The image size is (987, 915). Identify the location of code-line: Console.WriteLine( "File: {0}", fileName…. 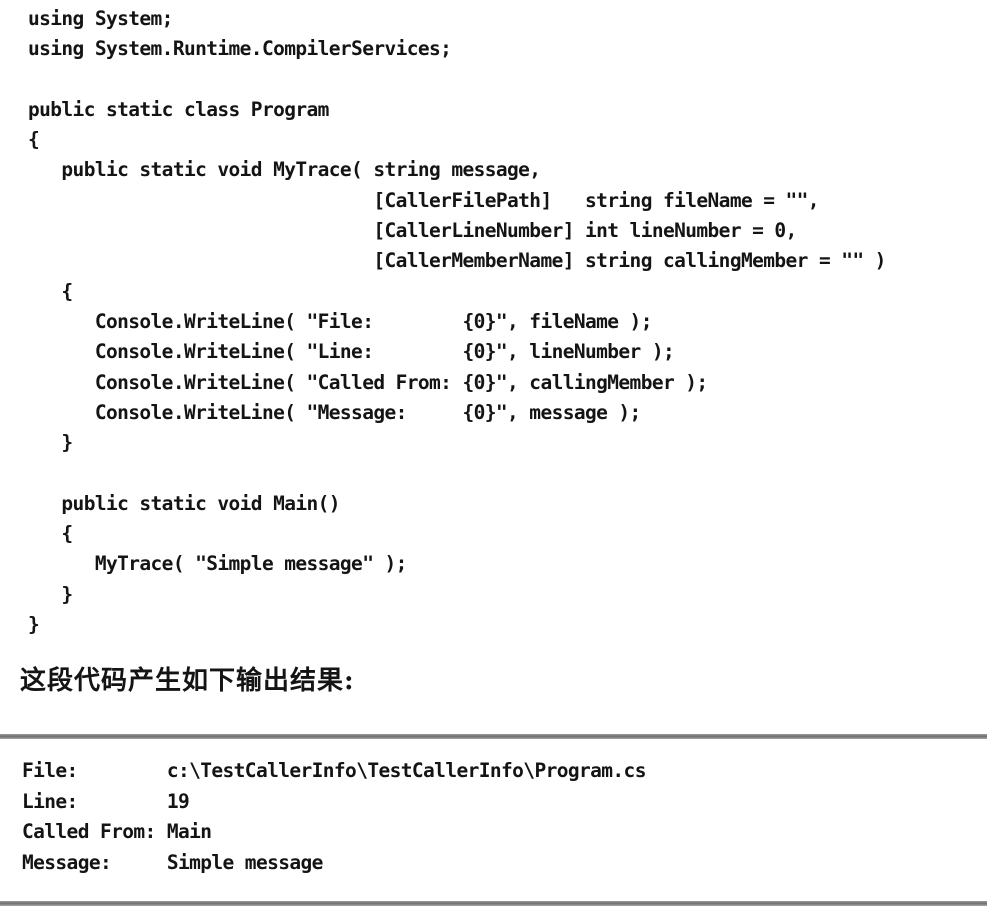
(340, 321).